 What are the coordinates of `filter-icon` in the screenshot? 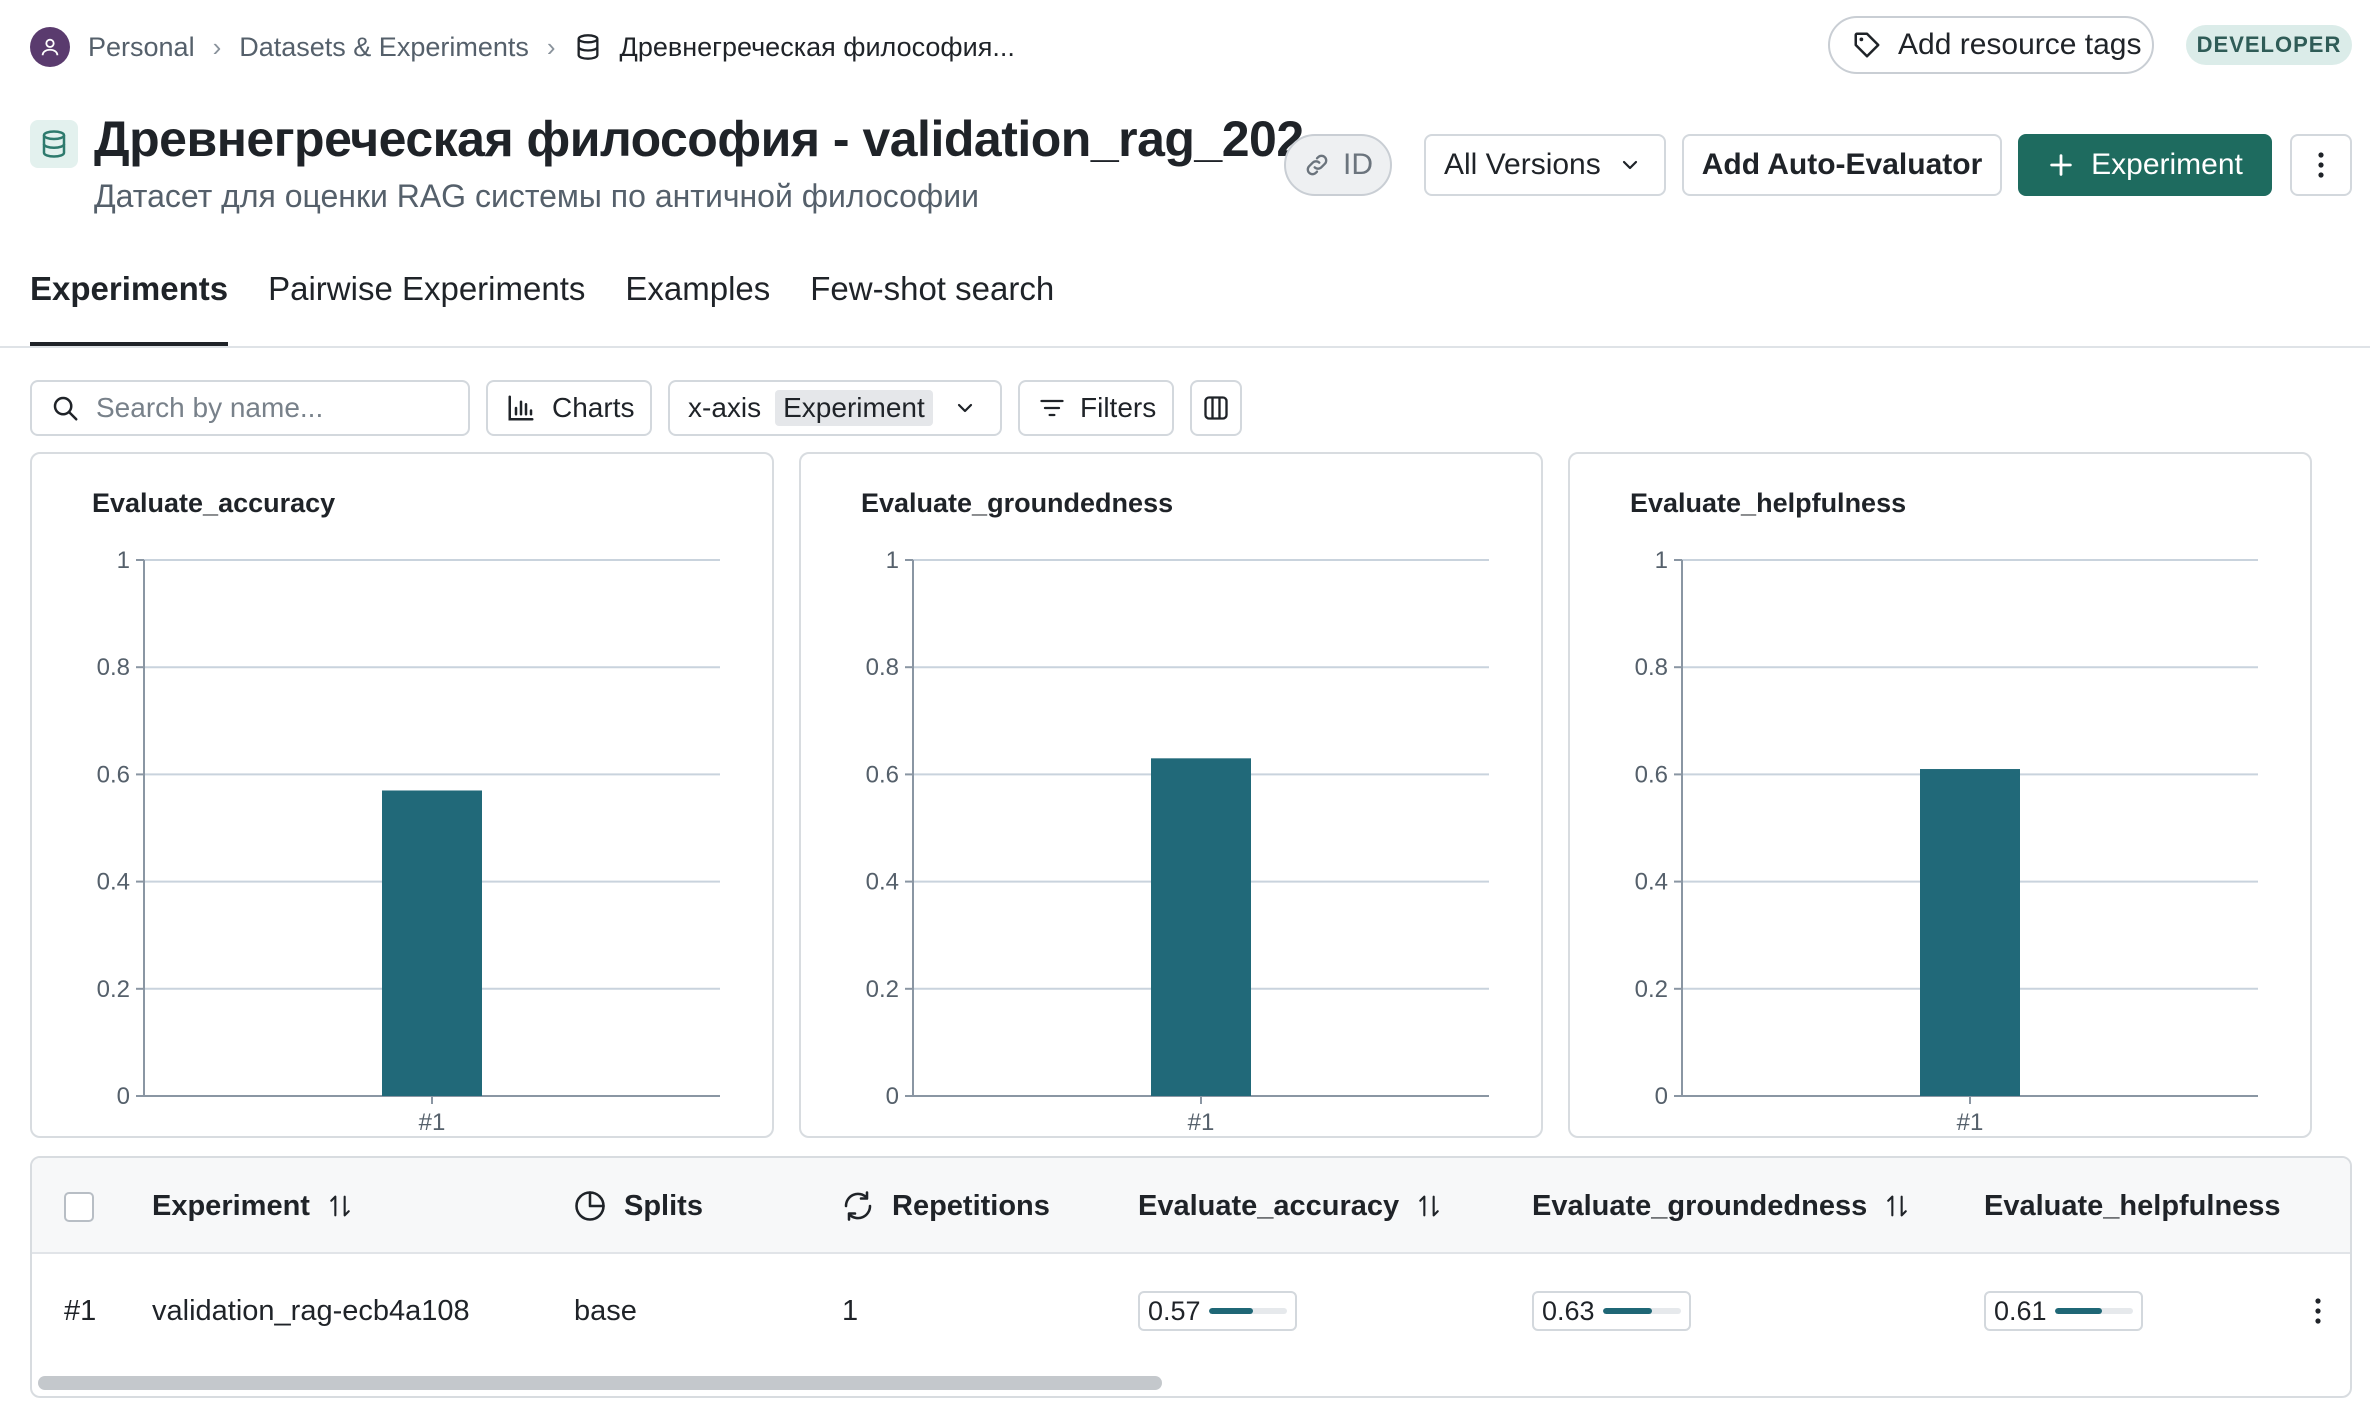 It's located at (1052, 408).